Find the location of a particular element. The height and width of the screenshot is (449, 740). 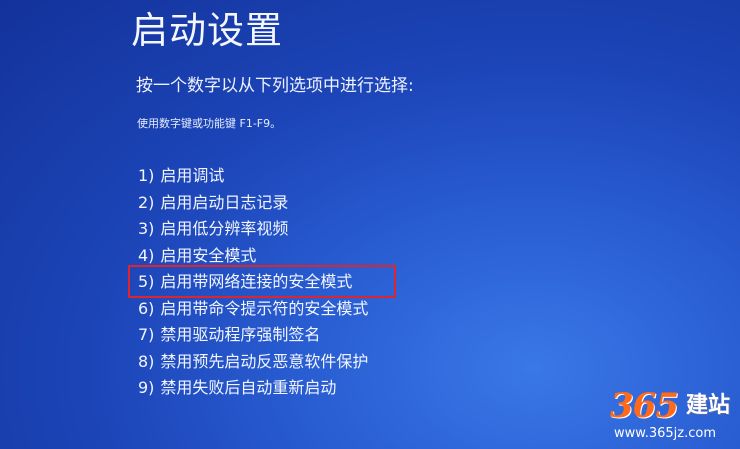

option-number: 1) is located at coordinates (146, 175).